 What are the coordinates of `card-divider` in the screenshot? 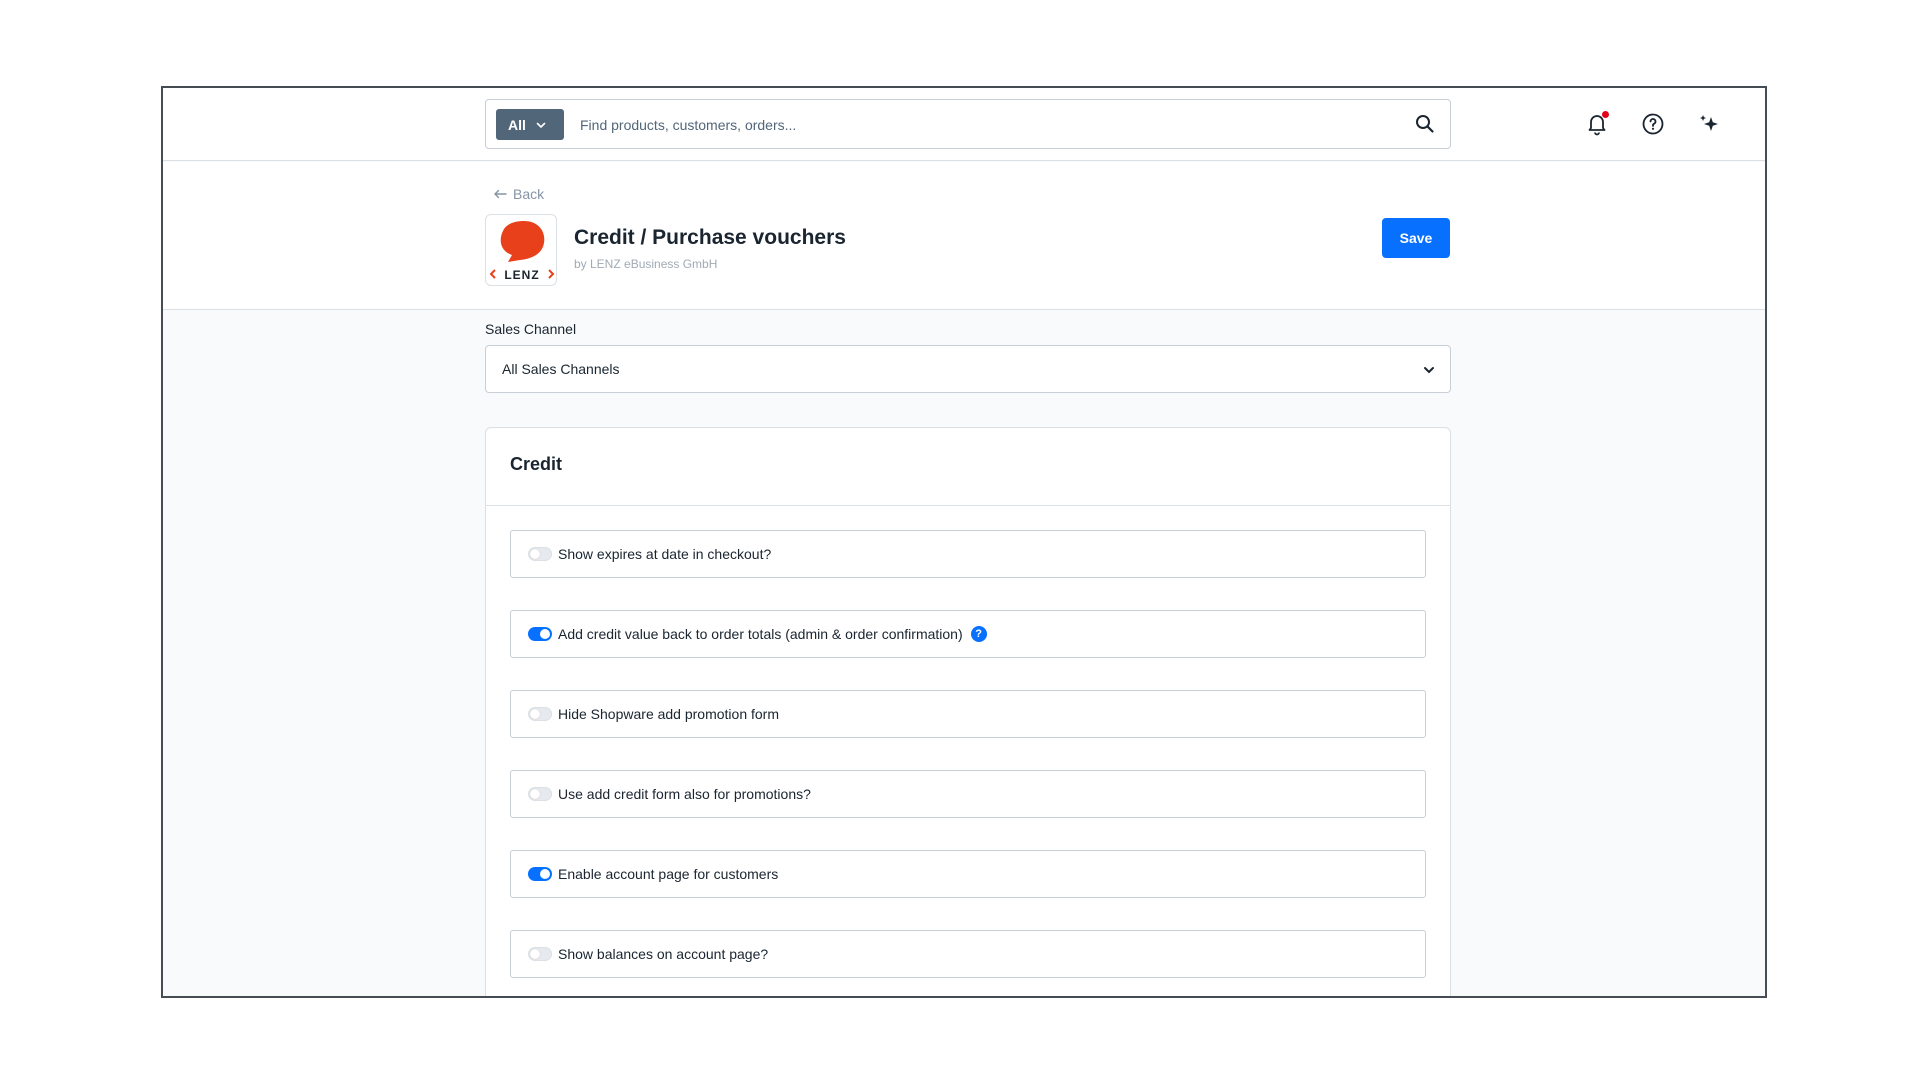 It's located at (968, 505).